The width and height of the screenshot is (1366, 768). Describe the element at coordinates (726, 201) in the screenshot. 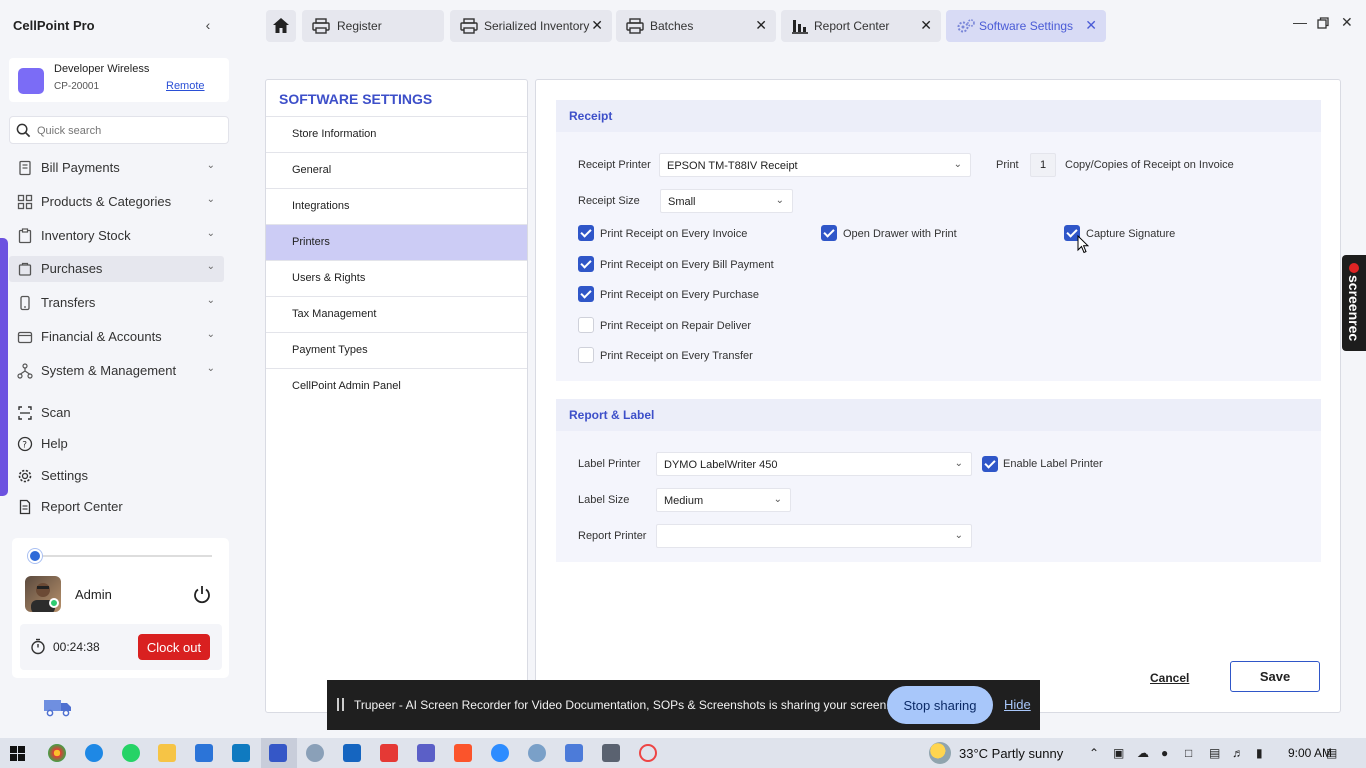

I see `receipt-size-select: Small ⌄` at that location.